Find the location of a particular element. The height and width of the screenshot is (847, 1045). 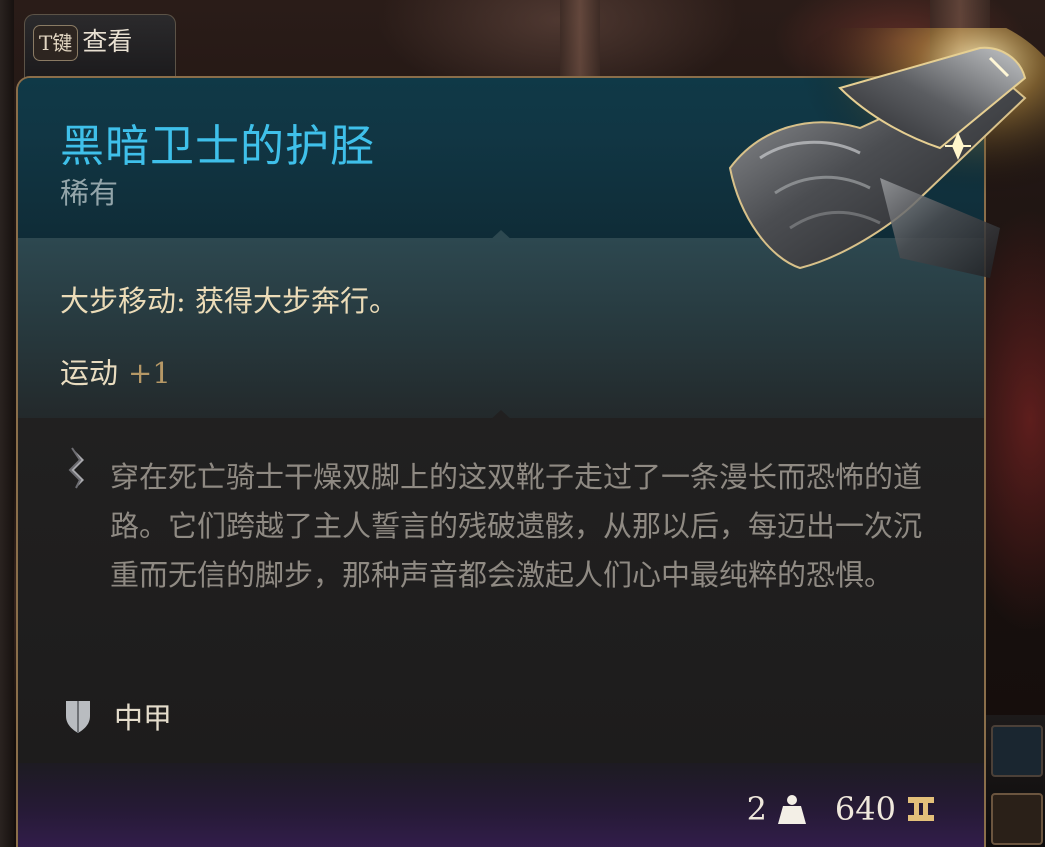

inspect-label: 查看 is located at coordinates (107, 41).